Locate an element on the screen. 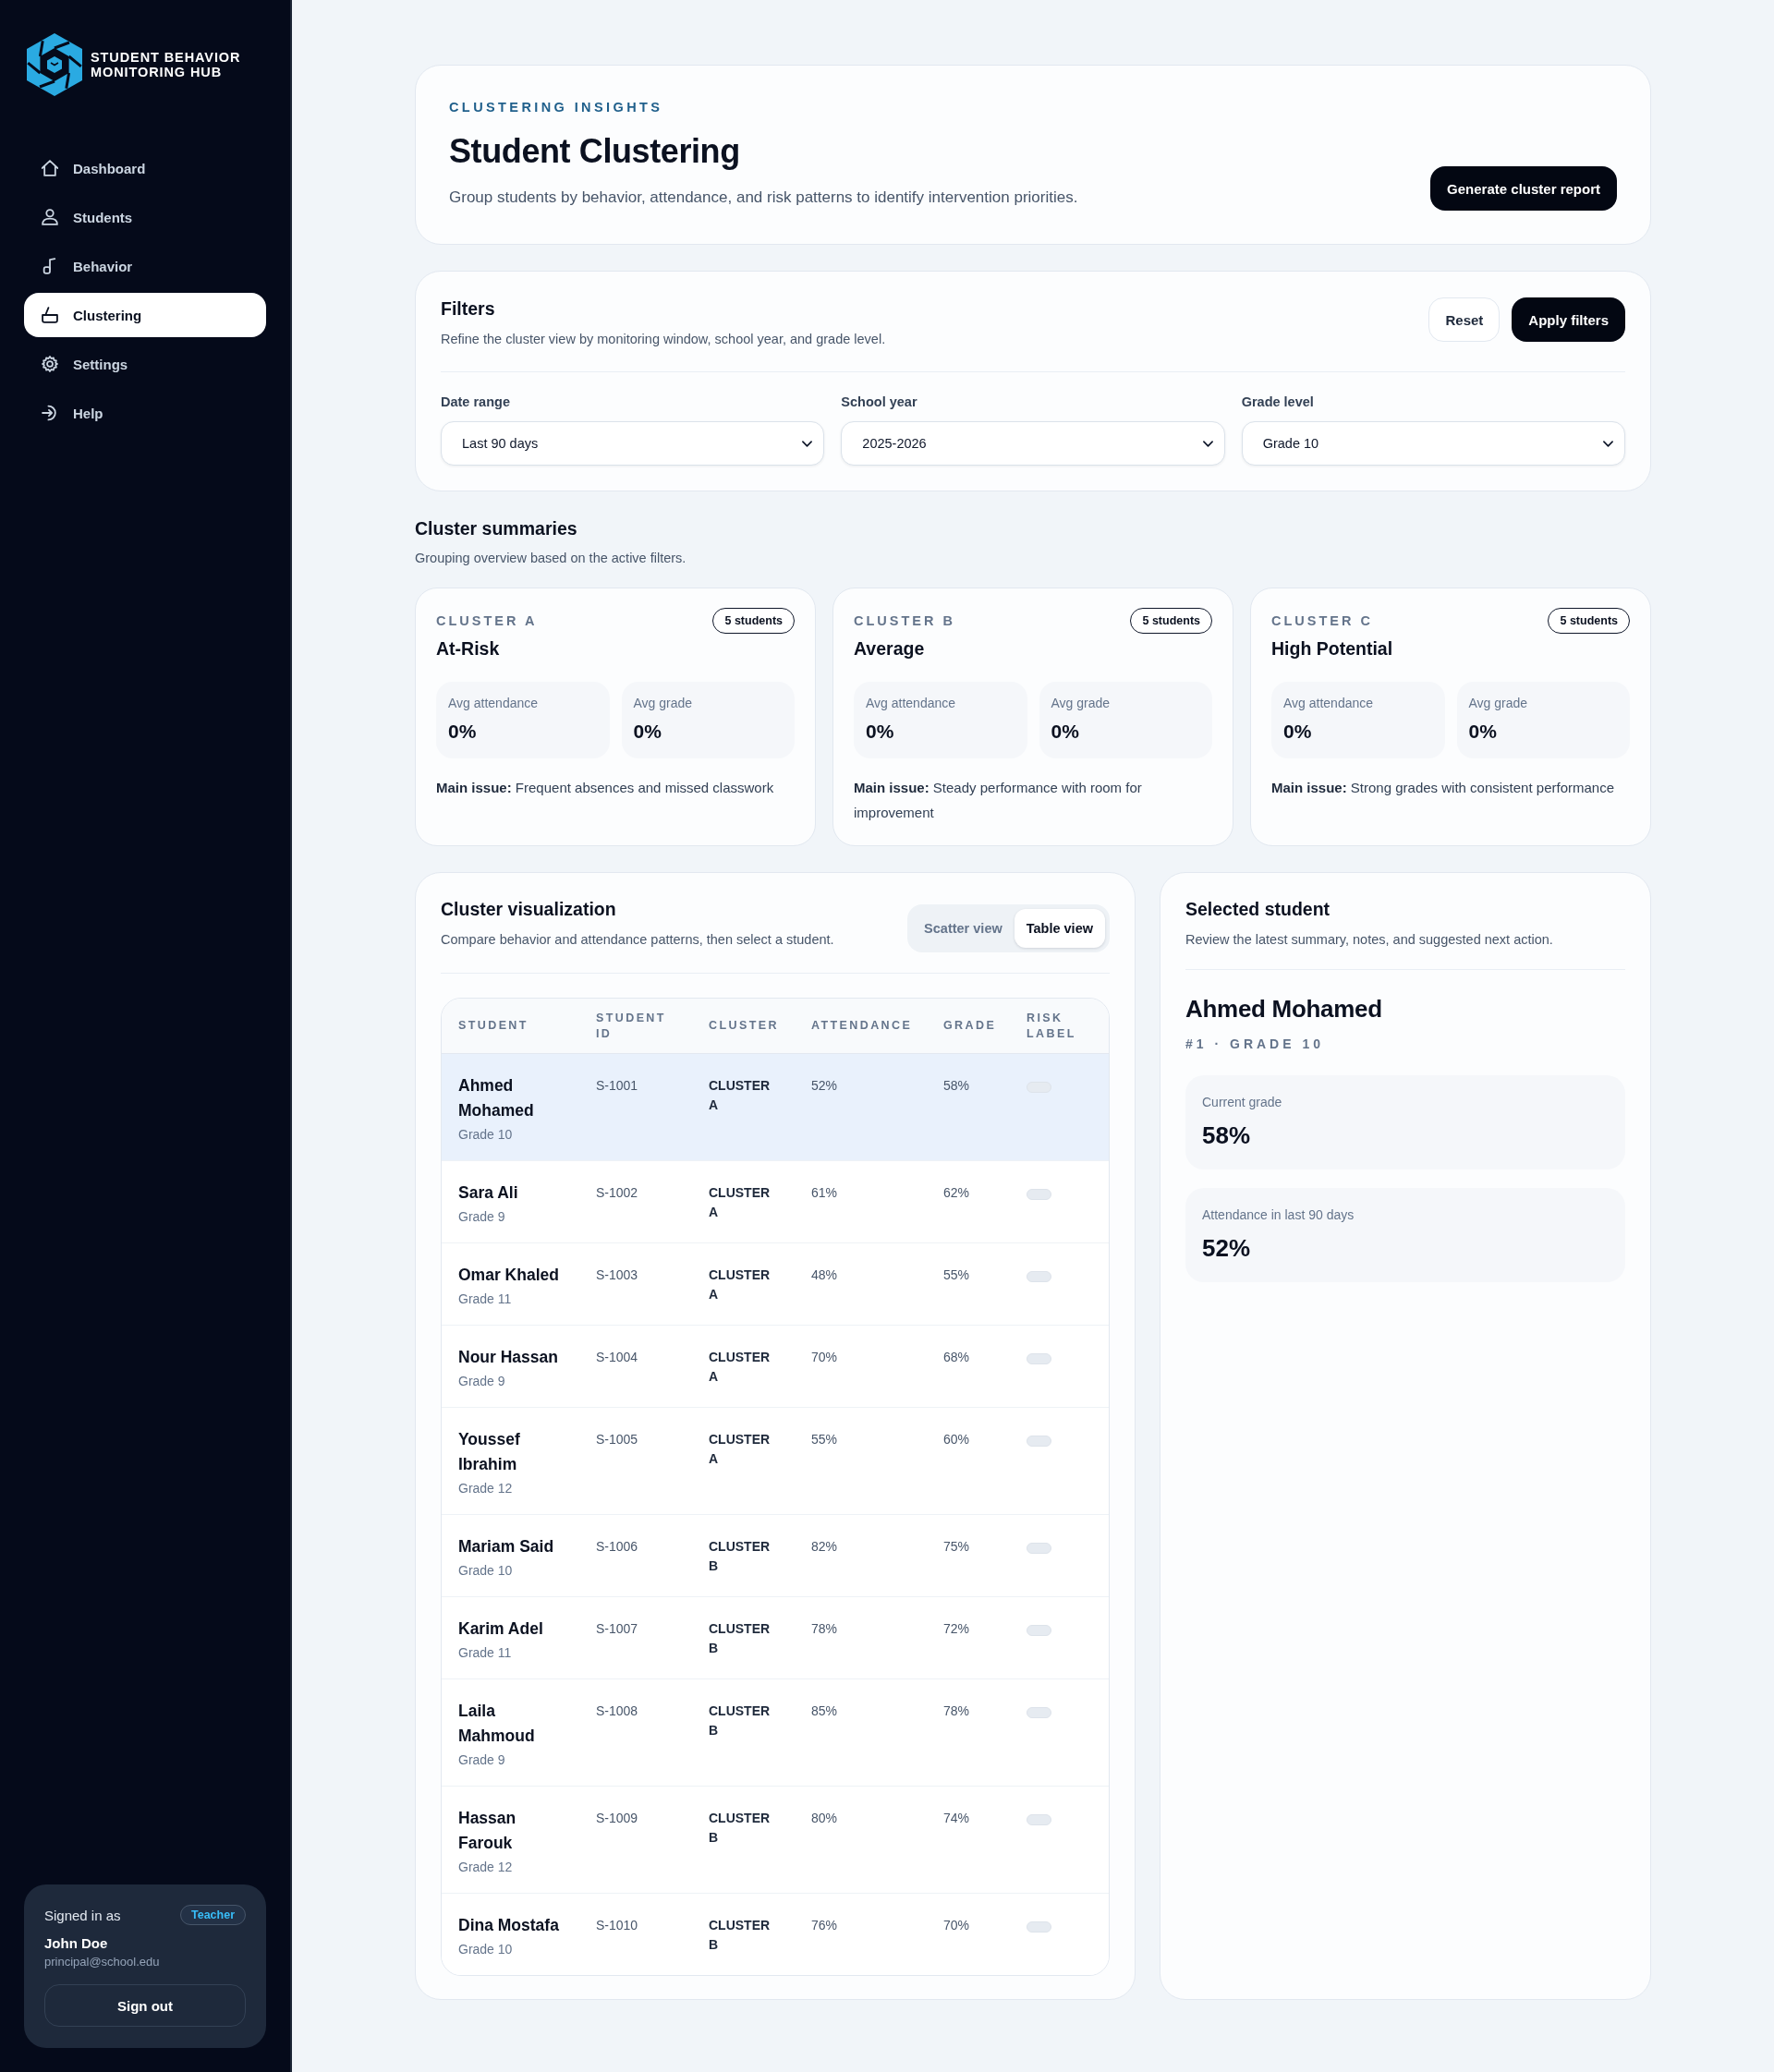  cluster-name: High Potential is located at coordinates (1332, 649).